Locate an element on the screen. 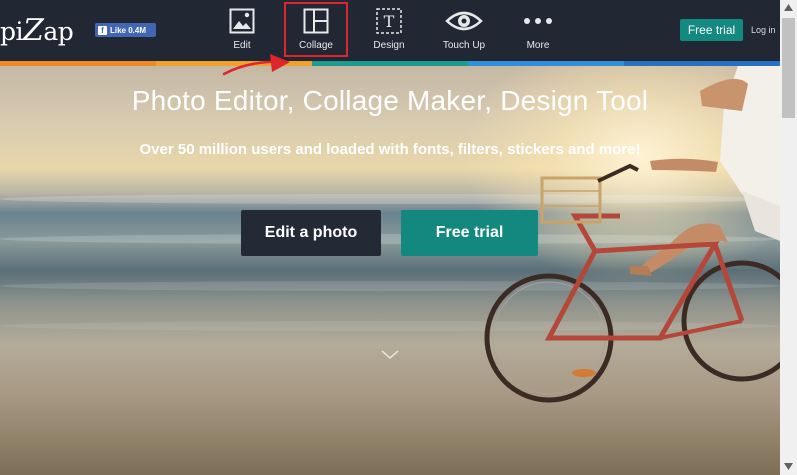 Image resolution: width=797 pixels, height=475 pixels. svg-text: T is located at coordinates (389, 21).